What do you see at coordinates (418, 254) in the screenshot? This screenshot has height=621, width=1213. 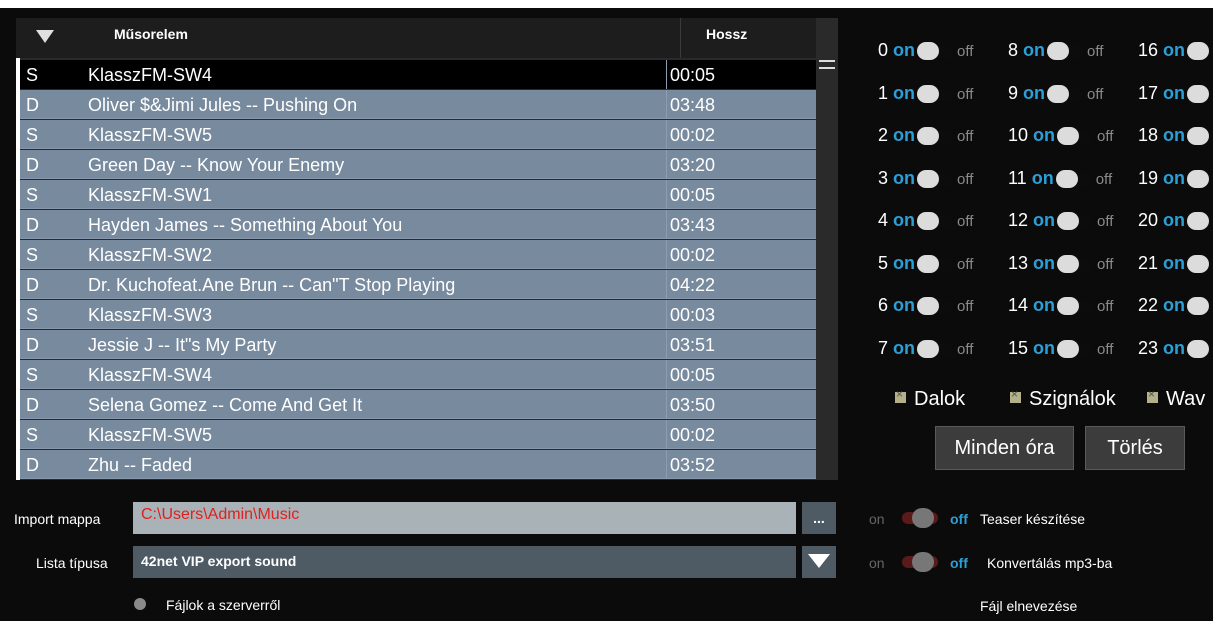 I see `table-row: S KlasszFM-SW2 00:02` at bounding box center [418, 254].